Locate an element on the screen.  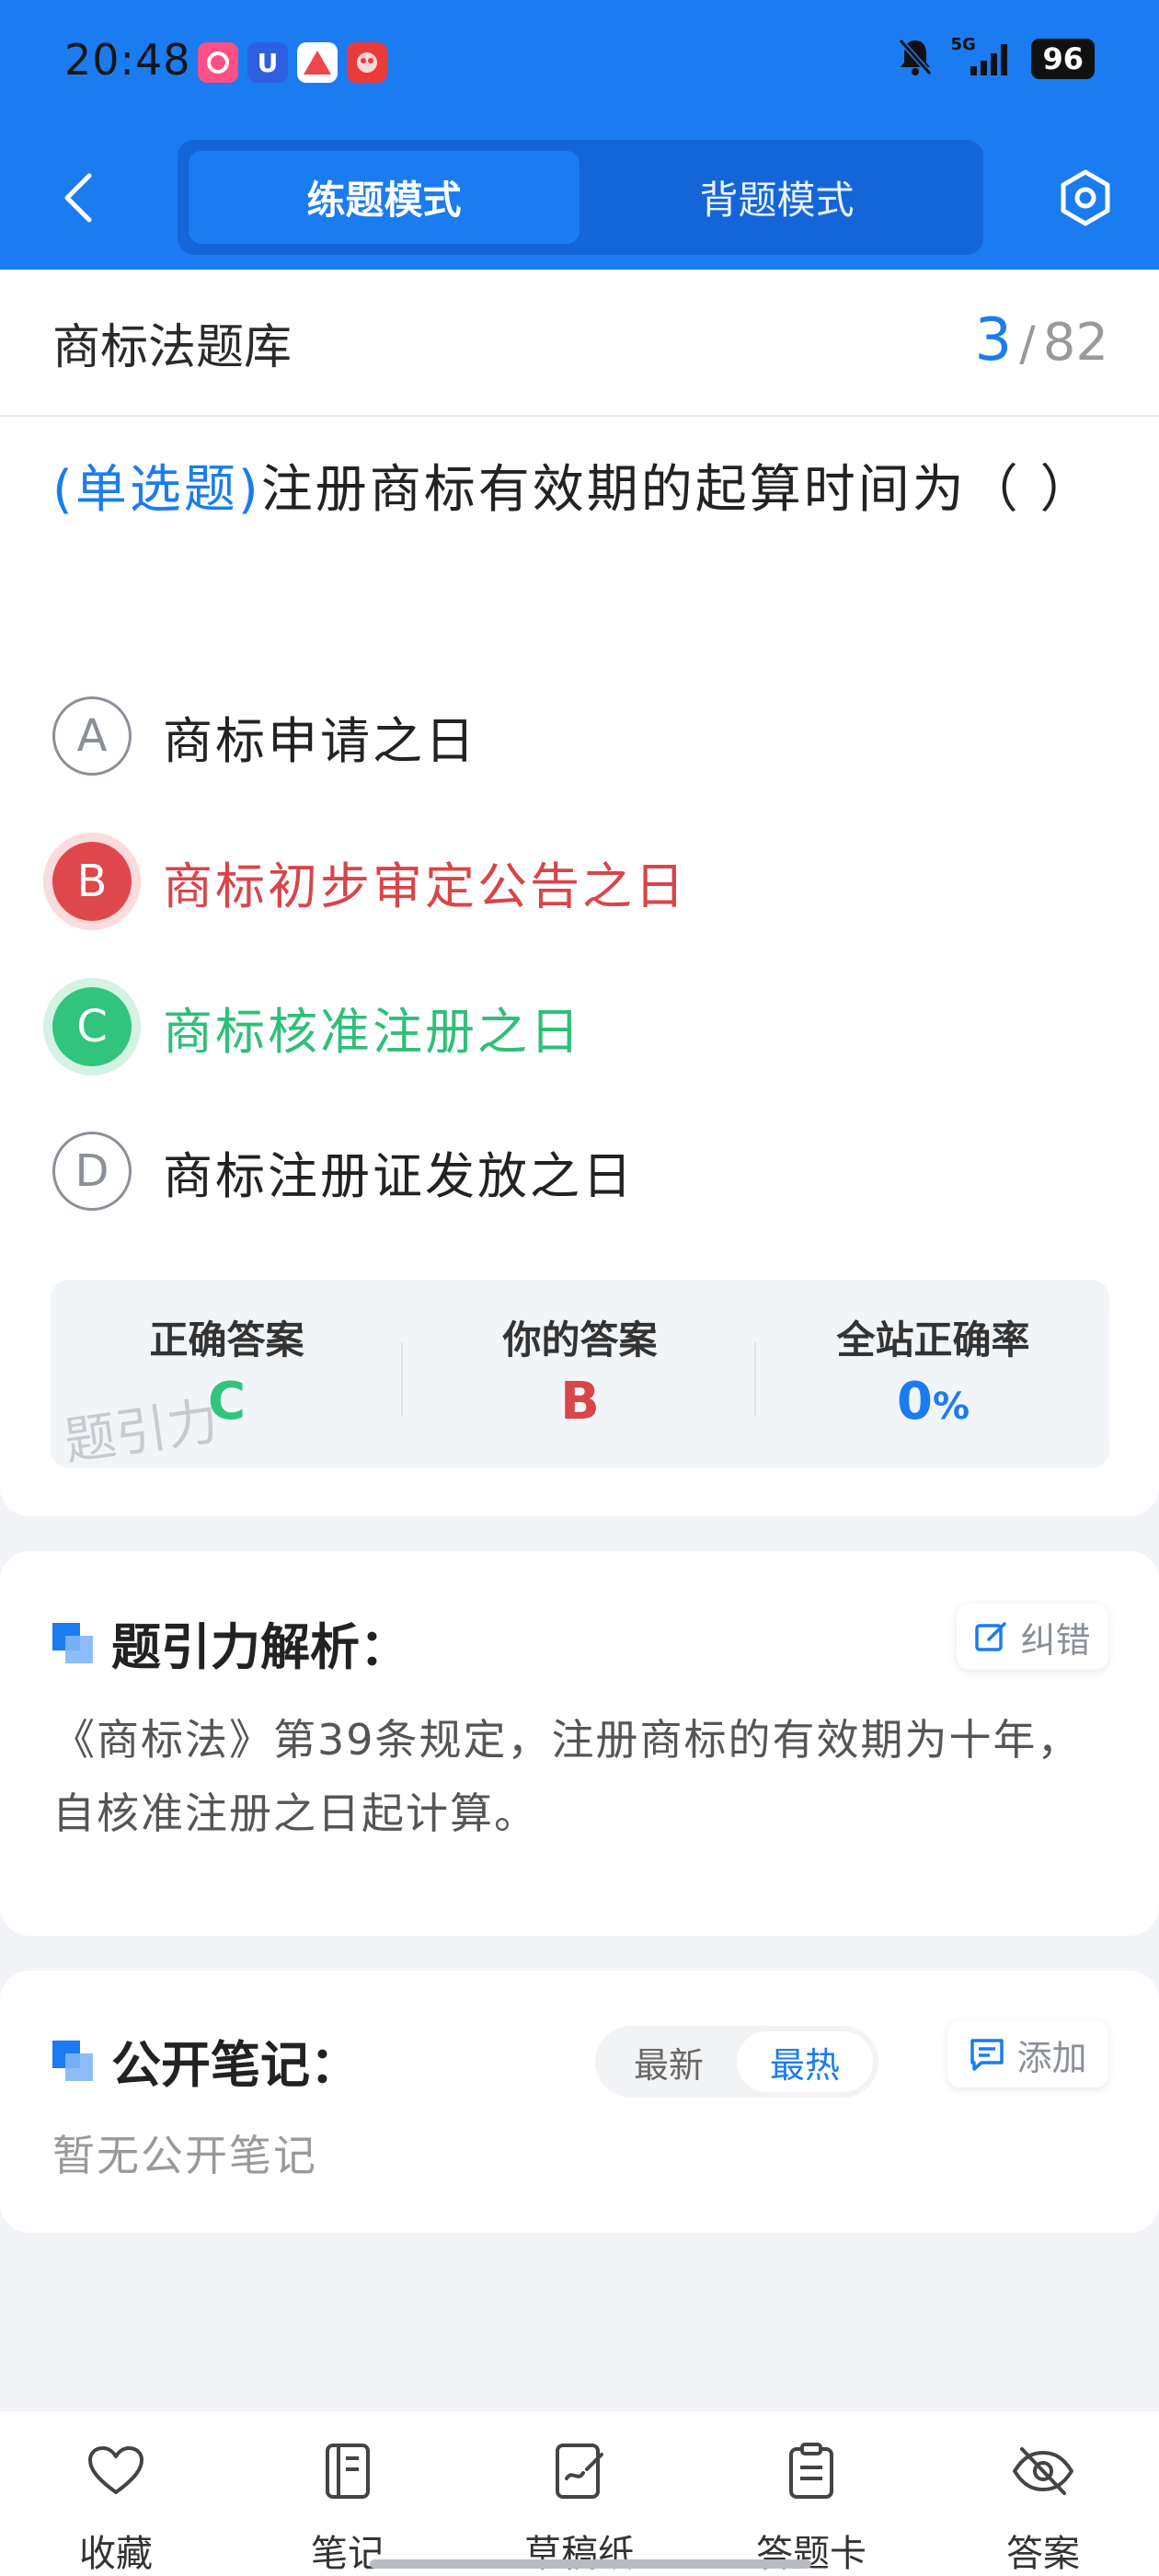
nav-bar: 练题模式 背题模式 is located at coordinates (579, 198).